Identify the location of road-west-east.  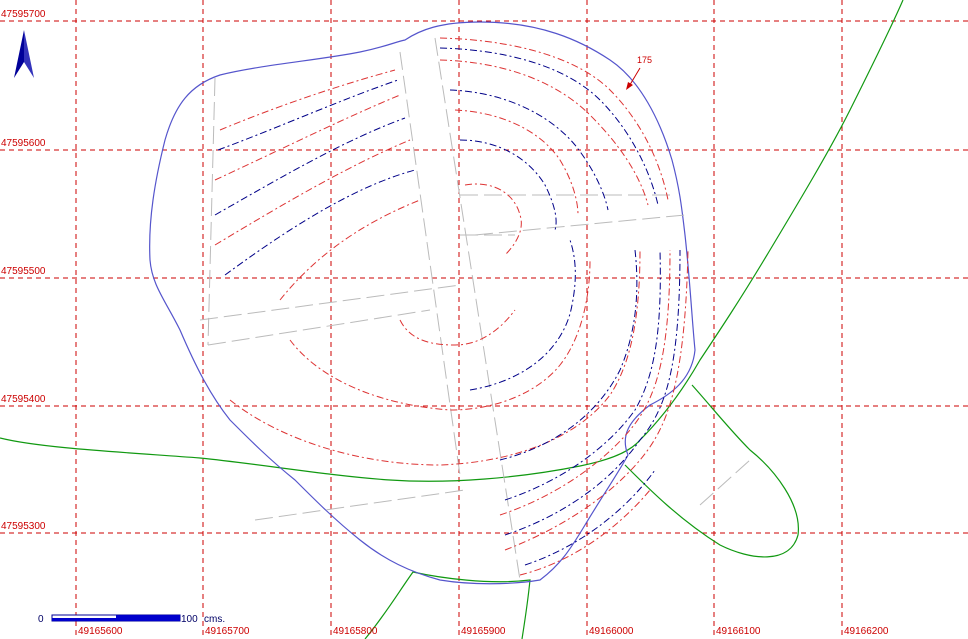
(320, 459).